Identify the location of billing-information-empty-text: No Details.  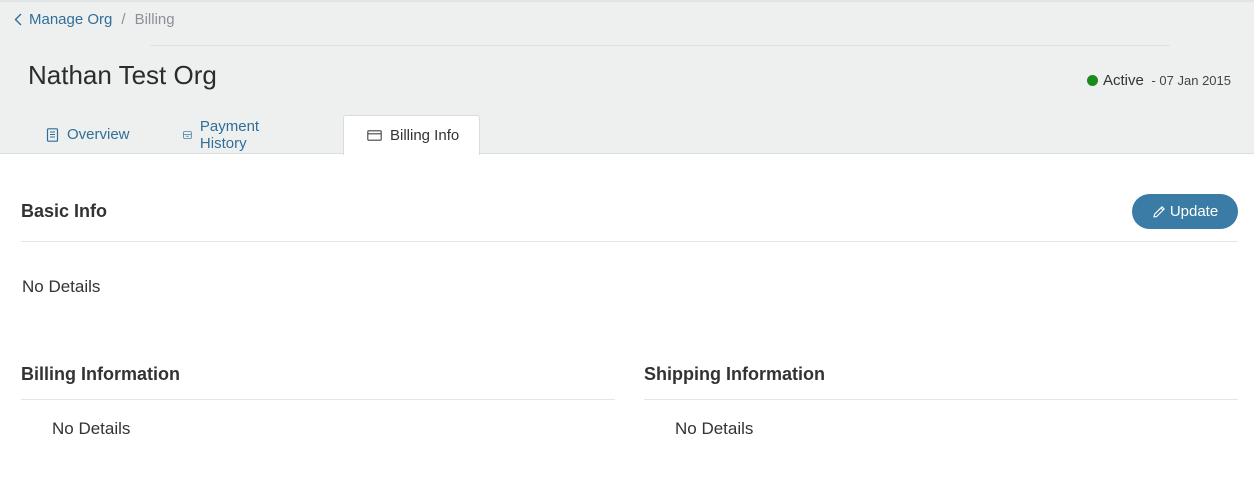
(91, 428).